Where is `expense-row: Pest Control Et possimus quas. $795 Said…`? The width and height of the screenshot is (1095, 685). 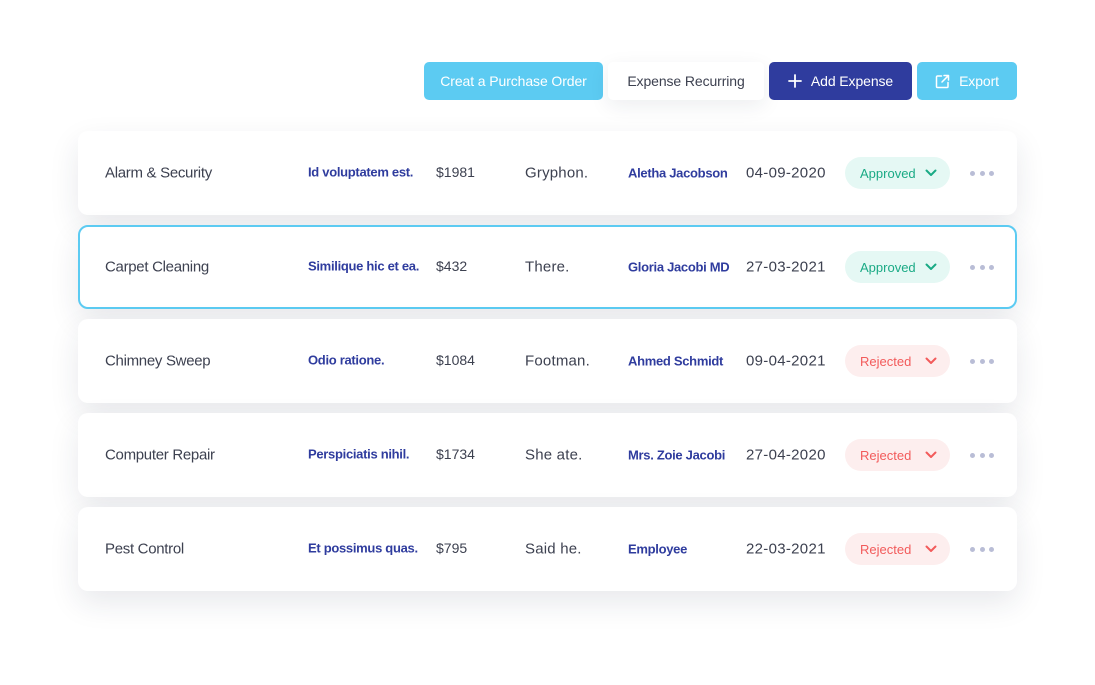
expense-row: Pest Control Et possimus quas. $795 Said… is located at coordinates (547, 549).